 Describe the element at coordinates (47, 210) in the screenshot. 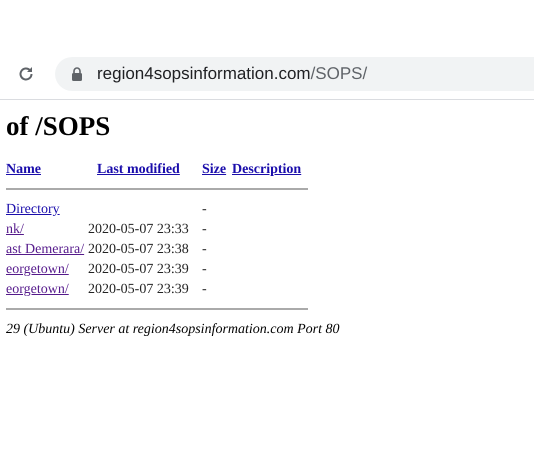

I see `file-link: Directory` at that location.